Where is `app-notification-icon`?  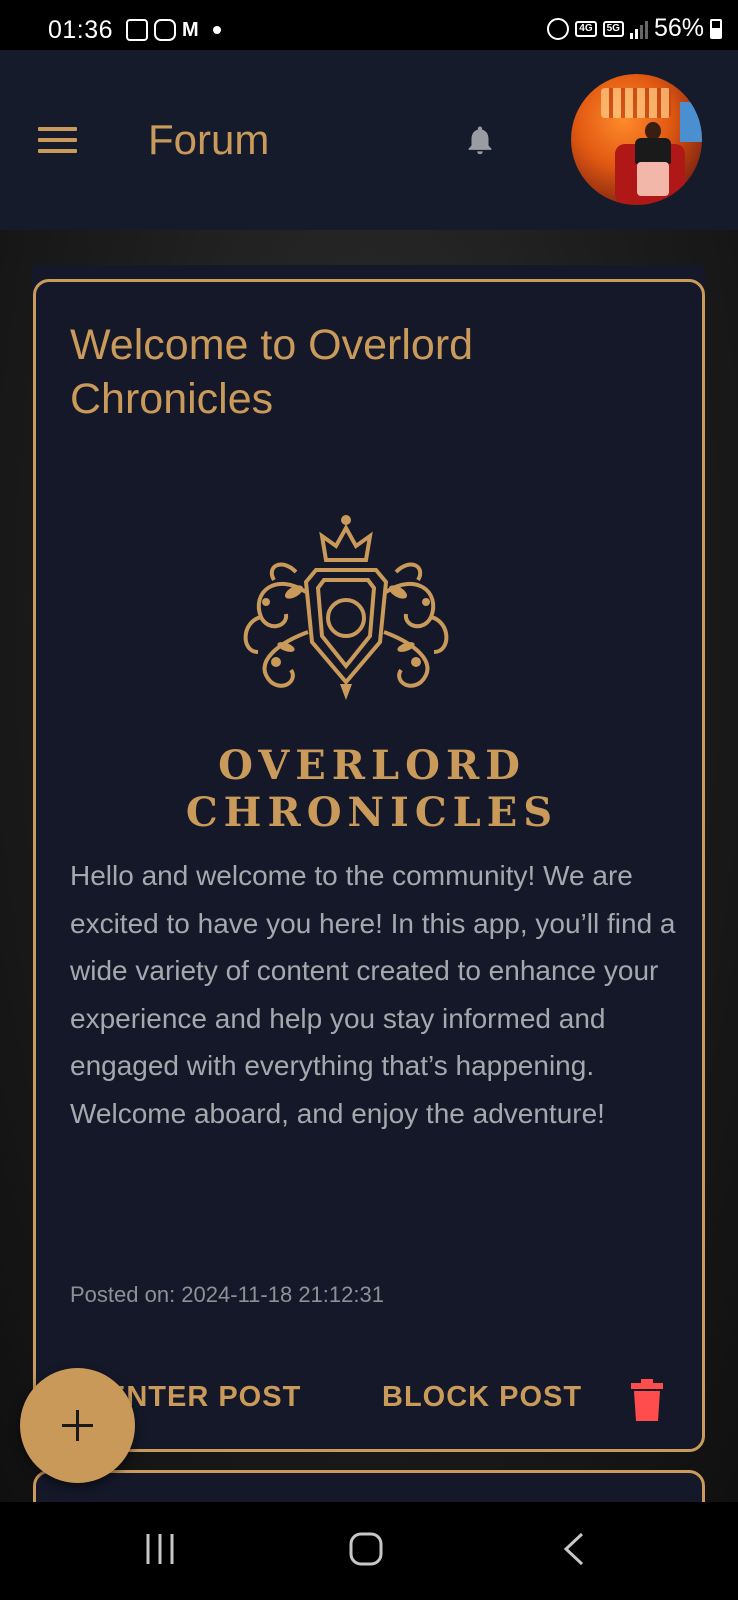
app-notification-icon is located at coordinates (165, 30).